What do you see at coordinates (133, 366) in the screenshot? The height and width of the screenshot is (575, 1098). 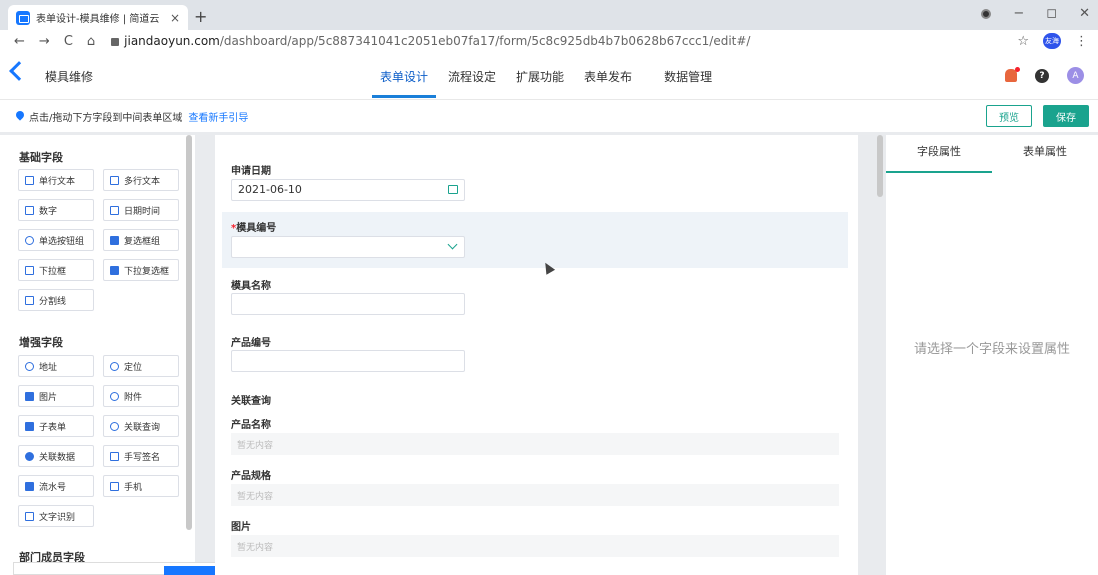 I see `field-label: 定位` at bounding box center [133, 366].